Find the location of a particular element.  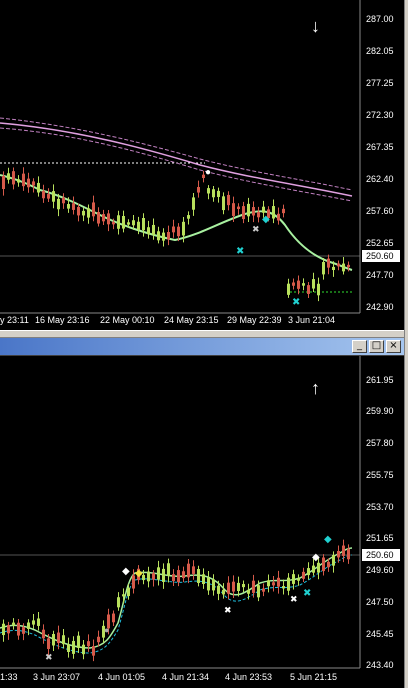

panel-divider is located at coordinates (204, 334).